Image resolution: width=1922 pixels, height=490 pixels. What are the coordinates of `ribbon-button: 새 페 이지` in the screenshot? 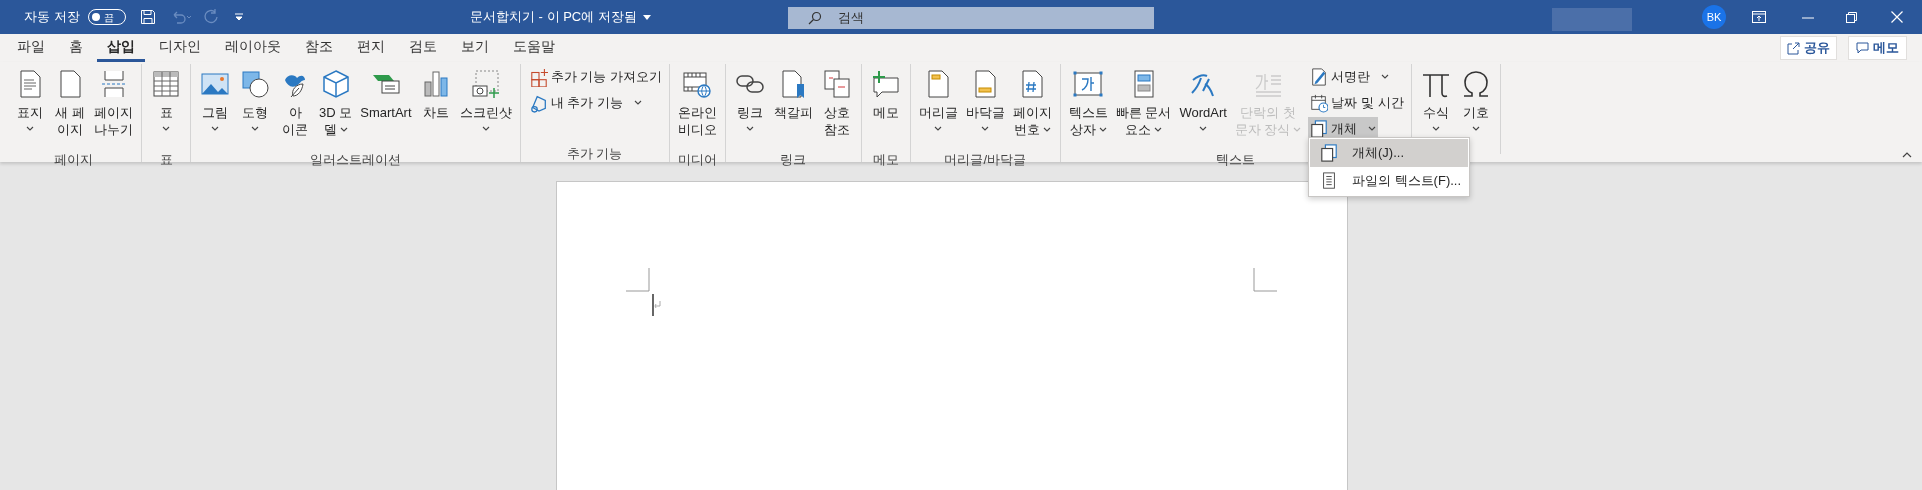 It's located at (70, 107).